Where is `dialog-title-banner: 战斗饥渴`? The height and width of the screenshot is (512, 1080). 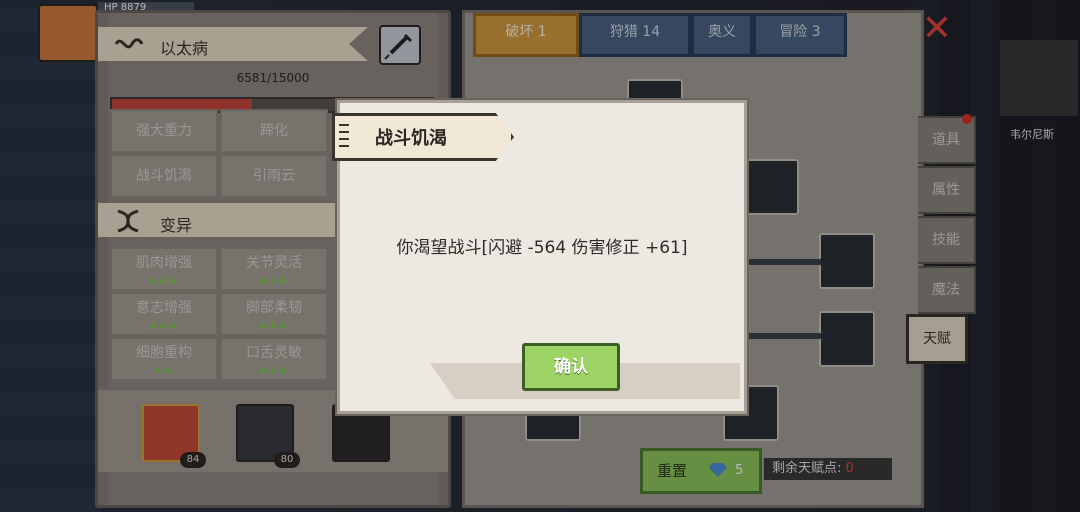 dialog-title-banner: 战斗饥渴 is located at coordinates (423, 137).